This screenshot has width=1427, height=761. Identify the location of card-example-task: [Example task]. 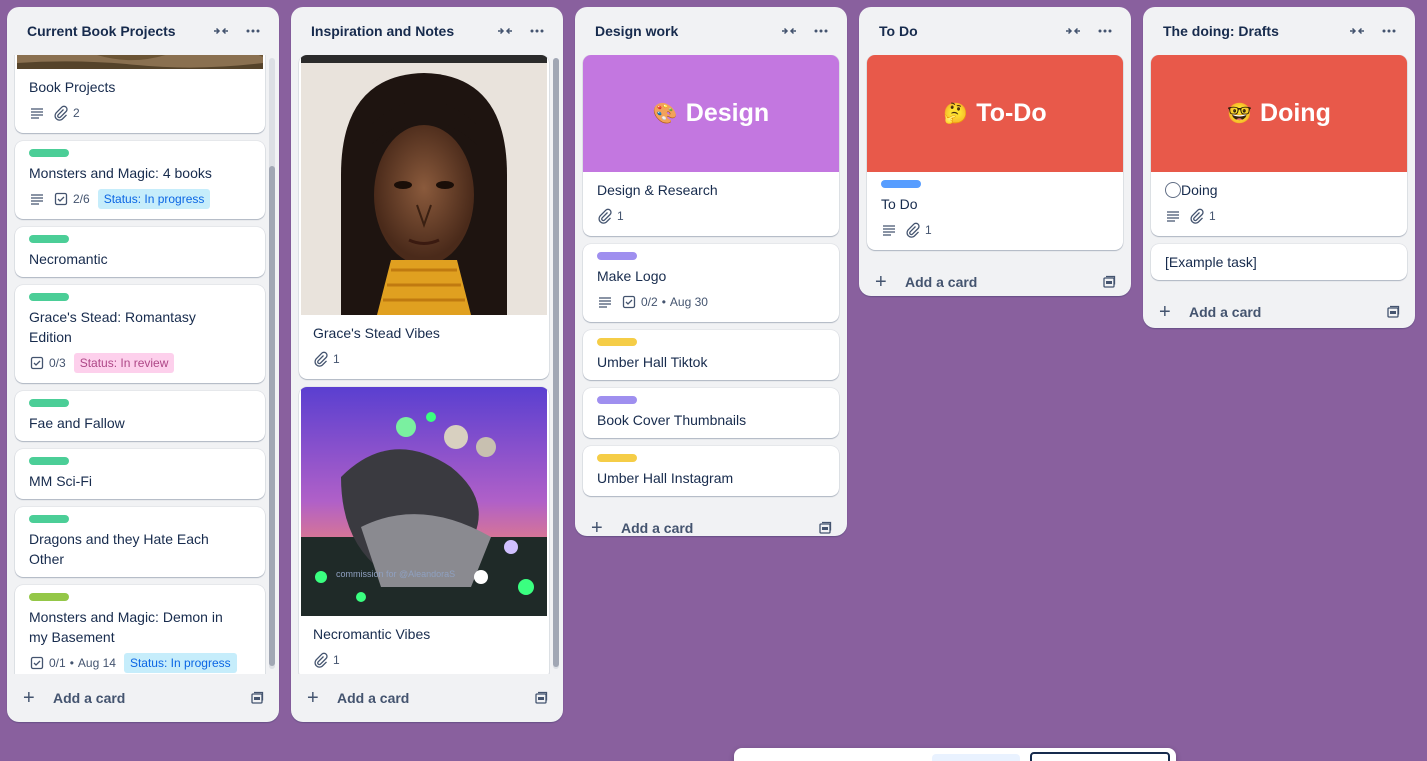
(1279, 262).